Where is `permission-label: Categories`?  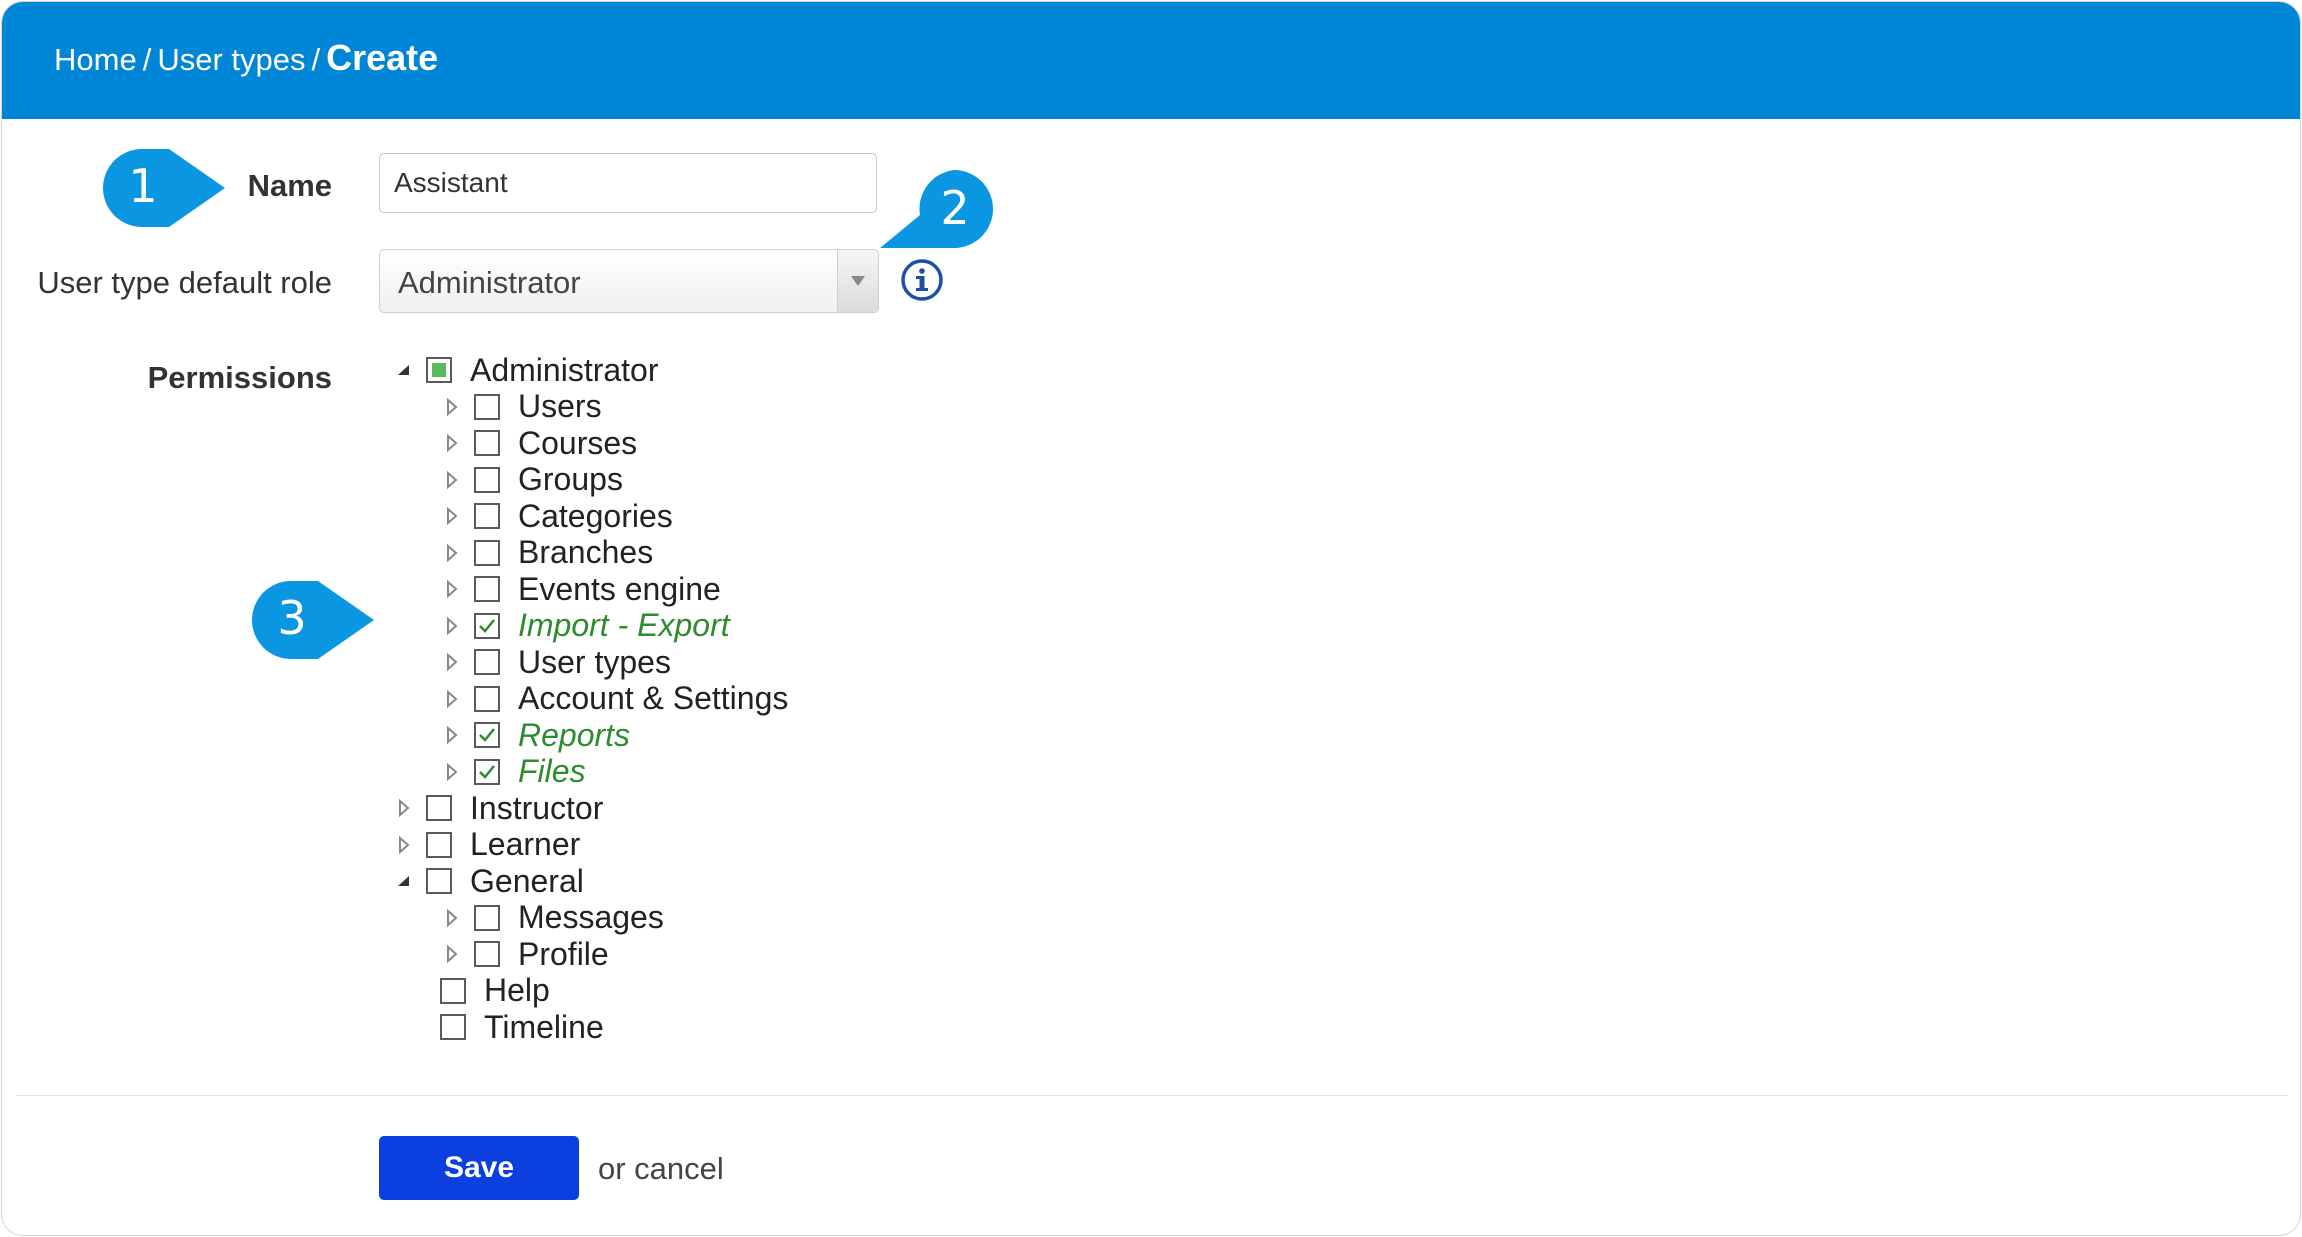 permission-label: Categories is located at coordinates (595, 515).